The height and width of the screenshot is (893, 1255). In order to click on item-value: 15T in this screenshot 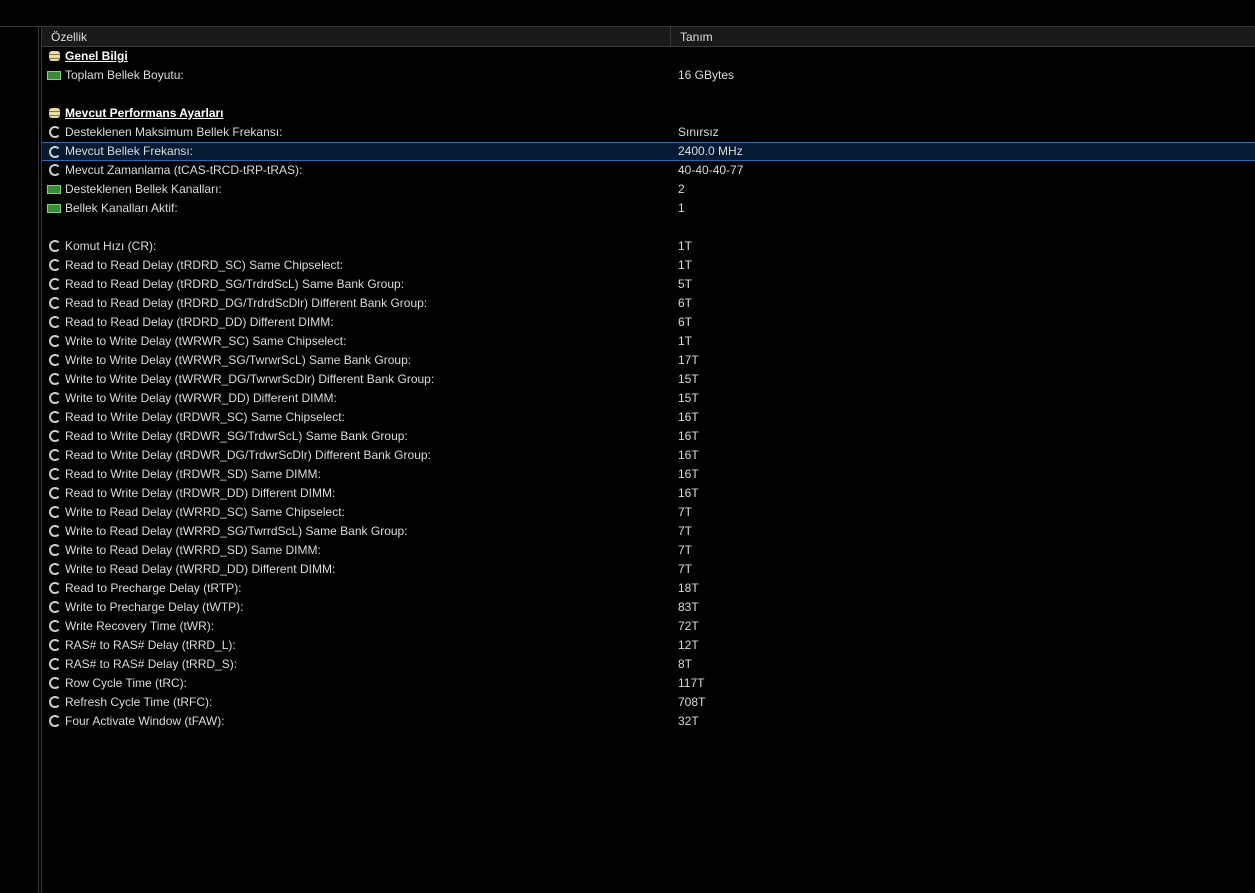, I will do `click(688, 379)`.